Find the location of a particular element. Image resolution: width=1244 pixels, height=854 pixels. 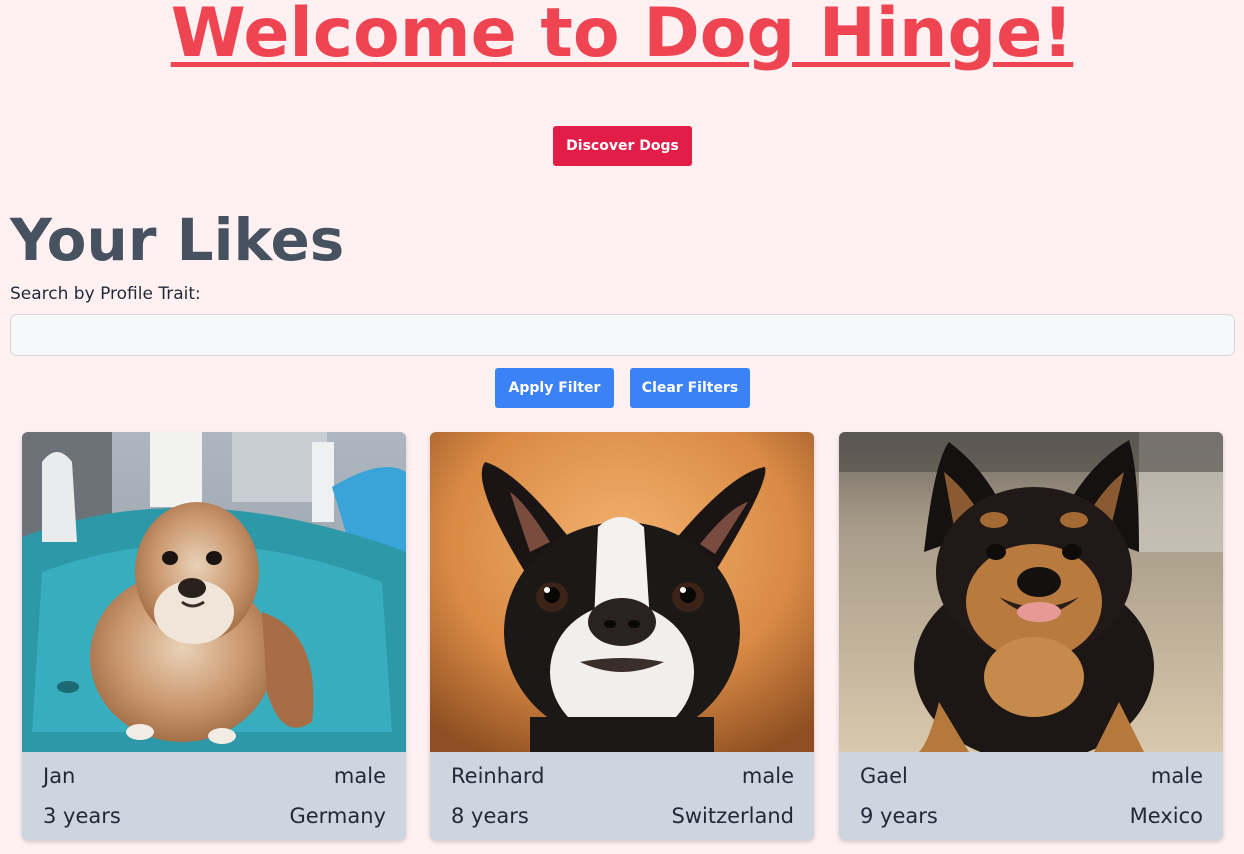

dog-photo-reinhard is located at coordinates (622, 592).